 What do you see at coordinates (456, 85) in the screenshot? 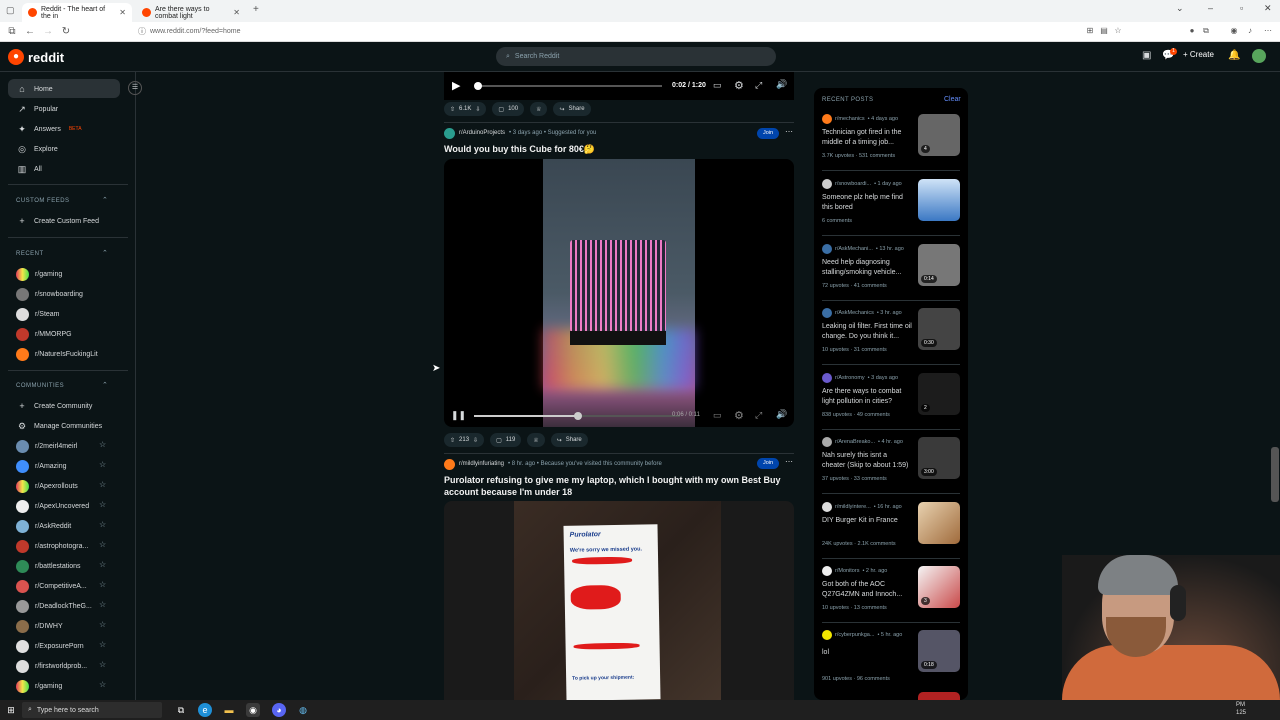
I see `play-icon: ▶` at bounding box center [456, 85].